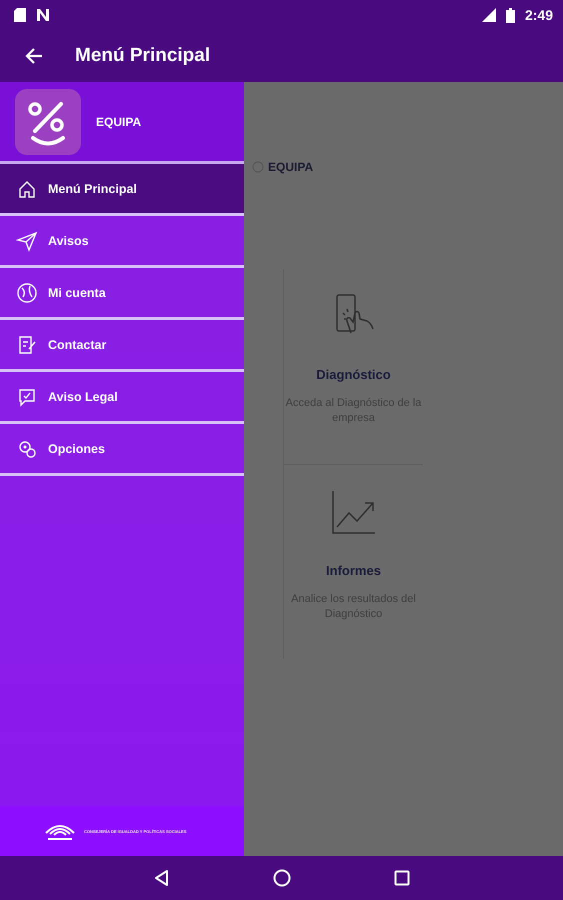 The height and width of the screenshot is (900, 563). Describe the element at coordinates (538, 15) in the screenshot. I see `status-time: 2:49` at that location.